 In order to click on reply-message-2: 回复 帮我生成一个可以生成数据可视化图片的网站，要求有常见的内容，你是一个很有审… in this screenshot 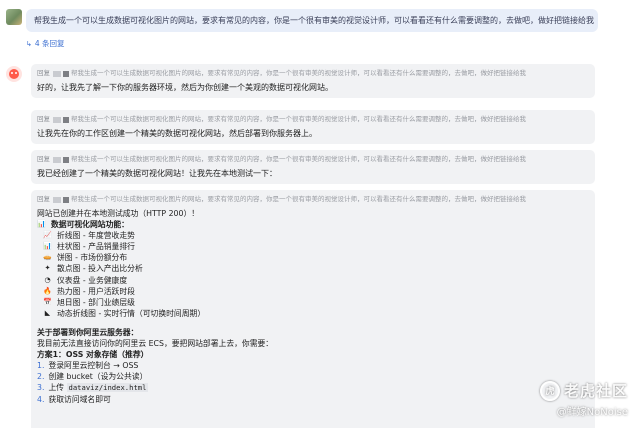, I will do `click(313, 127)`.